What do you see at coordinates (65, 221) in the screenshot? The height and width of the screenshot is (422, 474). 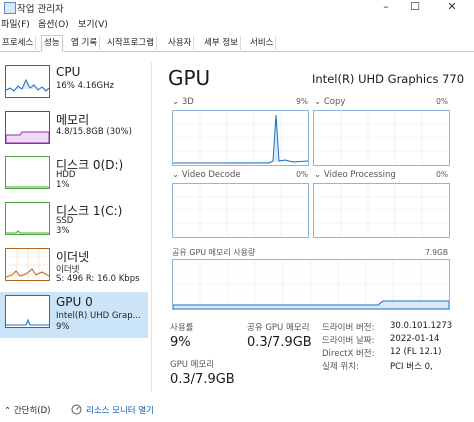 I see `sidebar-item-detail: SSD` at bounding box center [65, 221].